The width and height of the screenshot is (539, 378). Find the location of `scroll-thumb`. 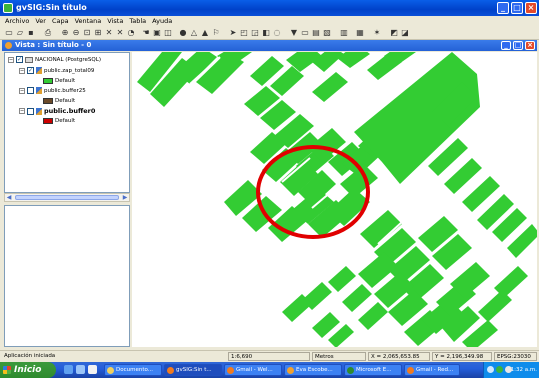

scroll-thumb is located at coordinates (67, 197).